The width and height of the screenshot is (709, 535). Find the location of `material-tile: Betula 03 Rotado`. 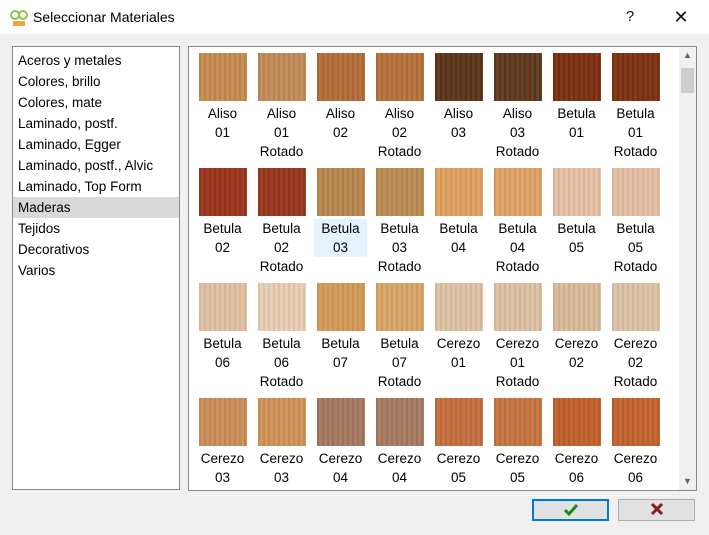

material-tile: Betula 03 Rotado is located at coordinates (399, 222).